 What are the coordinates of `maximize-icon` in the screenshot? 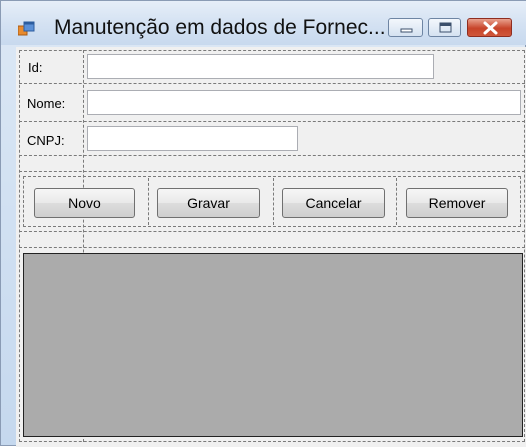 It's located at (445, 27).